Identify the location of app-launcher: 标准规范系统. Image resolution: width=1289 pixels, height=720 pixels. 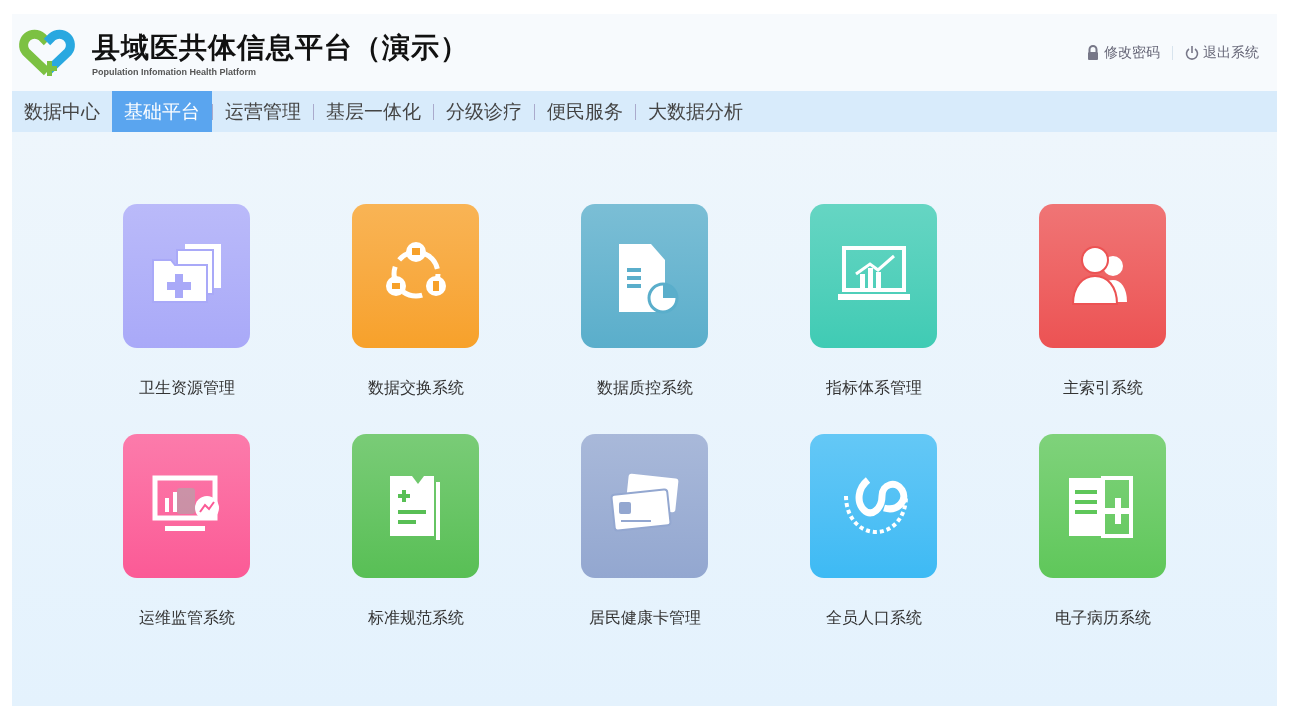
(415, 531).